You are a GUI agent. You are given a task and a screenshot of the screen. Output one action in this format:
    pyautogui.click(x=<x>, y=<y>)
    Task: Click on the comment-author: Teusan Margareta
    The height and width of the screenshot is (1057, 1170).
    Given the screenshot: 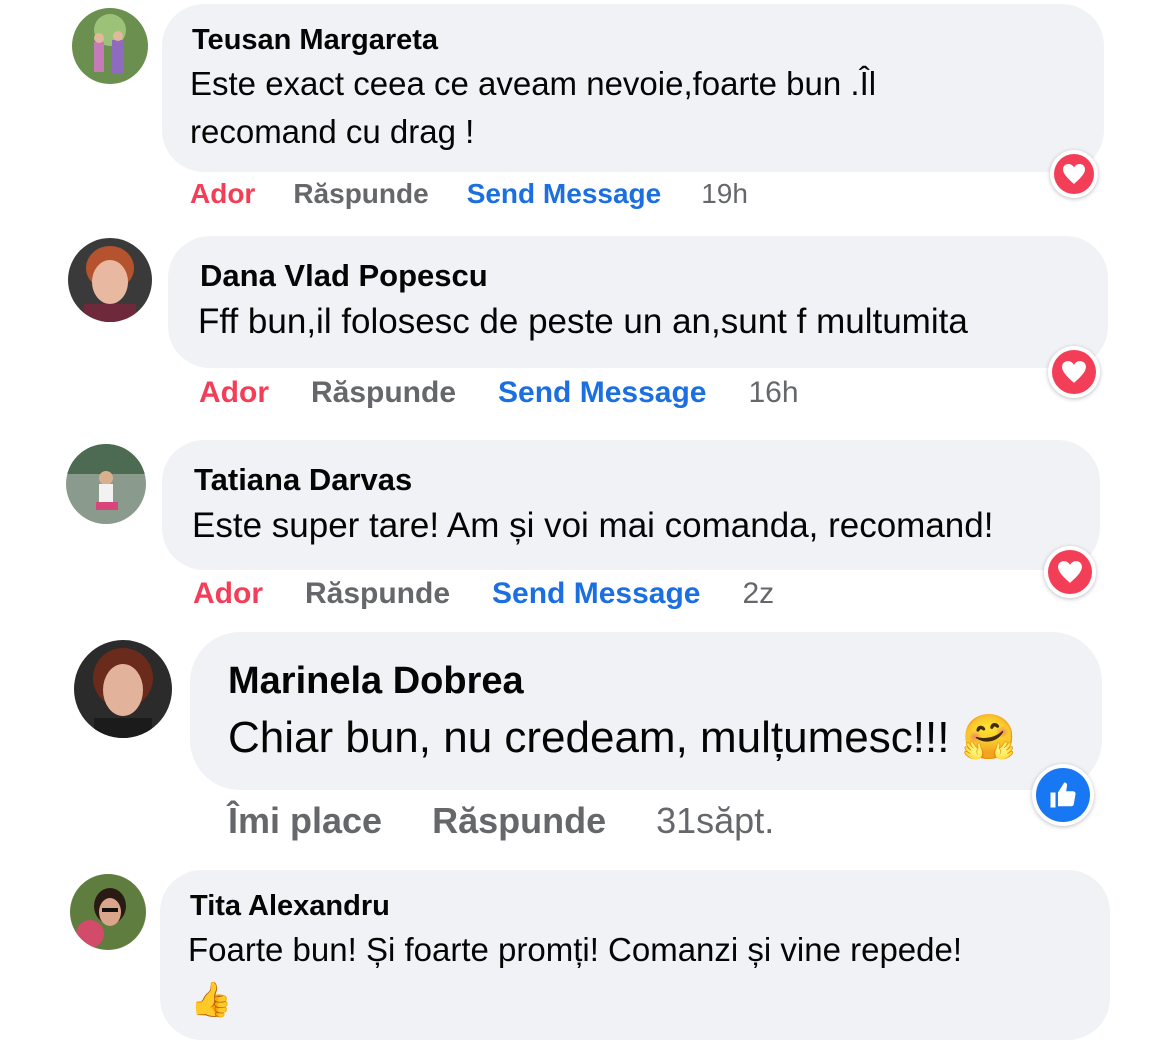 What is the action you would take?
    pyautogui.click(x=315, y=40)
    